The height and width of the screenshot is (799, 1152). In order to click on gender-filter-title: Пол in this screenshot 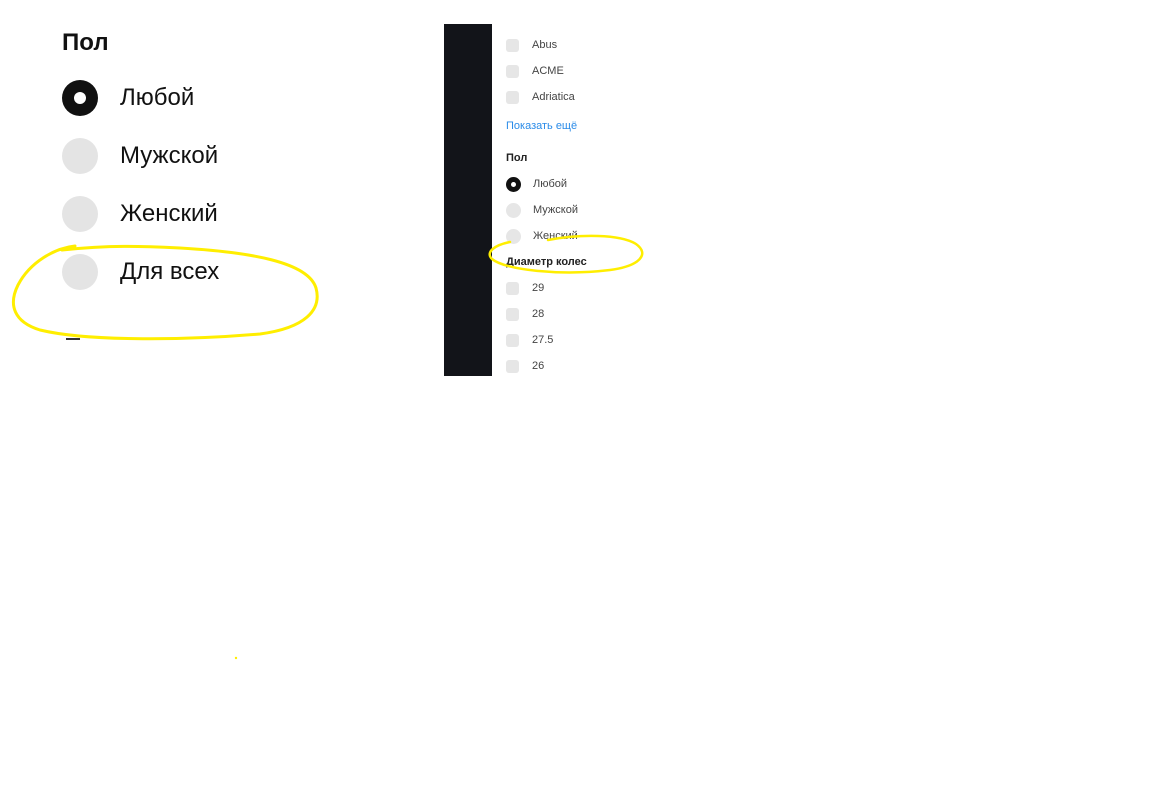, I will do `click(85, 42)`.